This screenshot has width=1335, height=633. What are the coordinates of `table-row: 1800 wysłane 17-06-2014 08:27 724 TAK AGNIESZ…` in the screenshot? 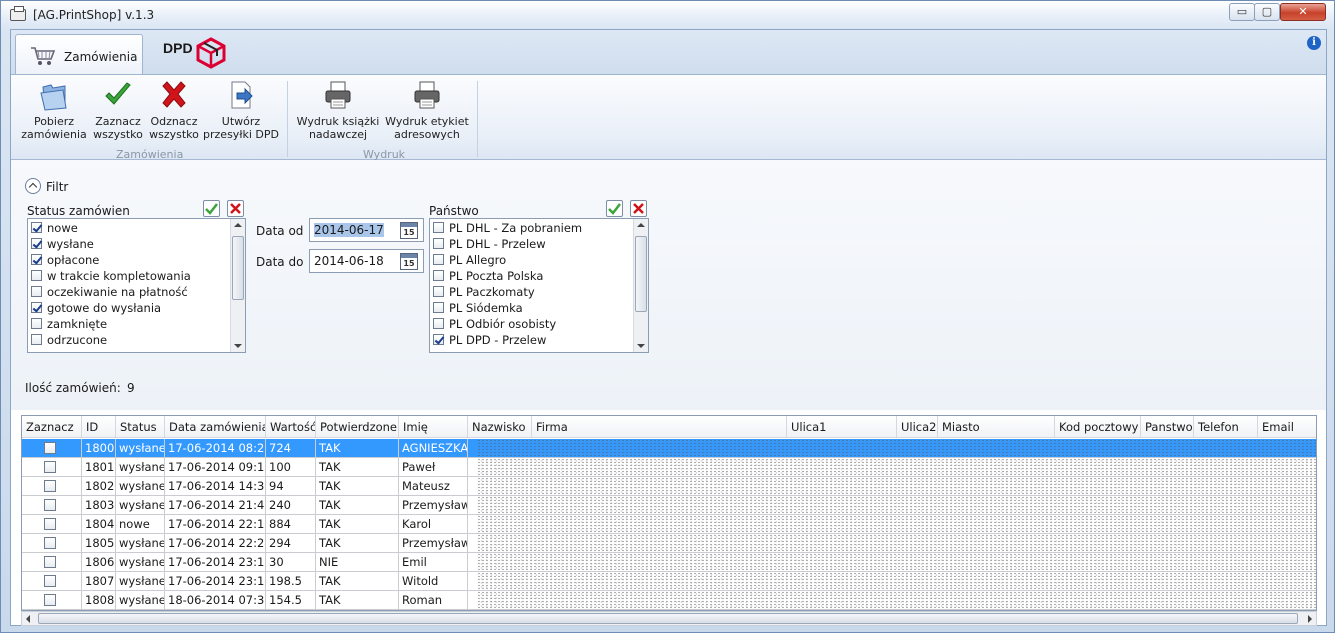 It's located at (669, 448).